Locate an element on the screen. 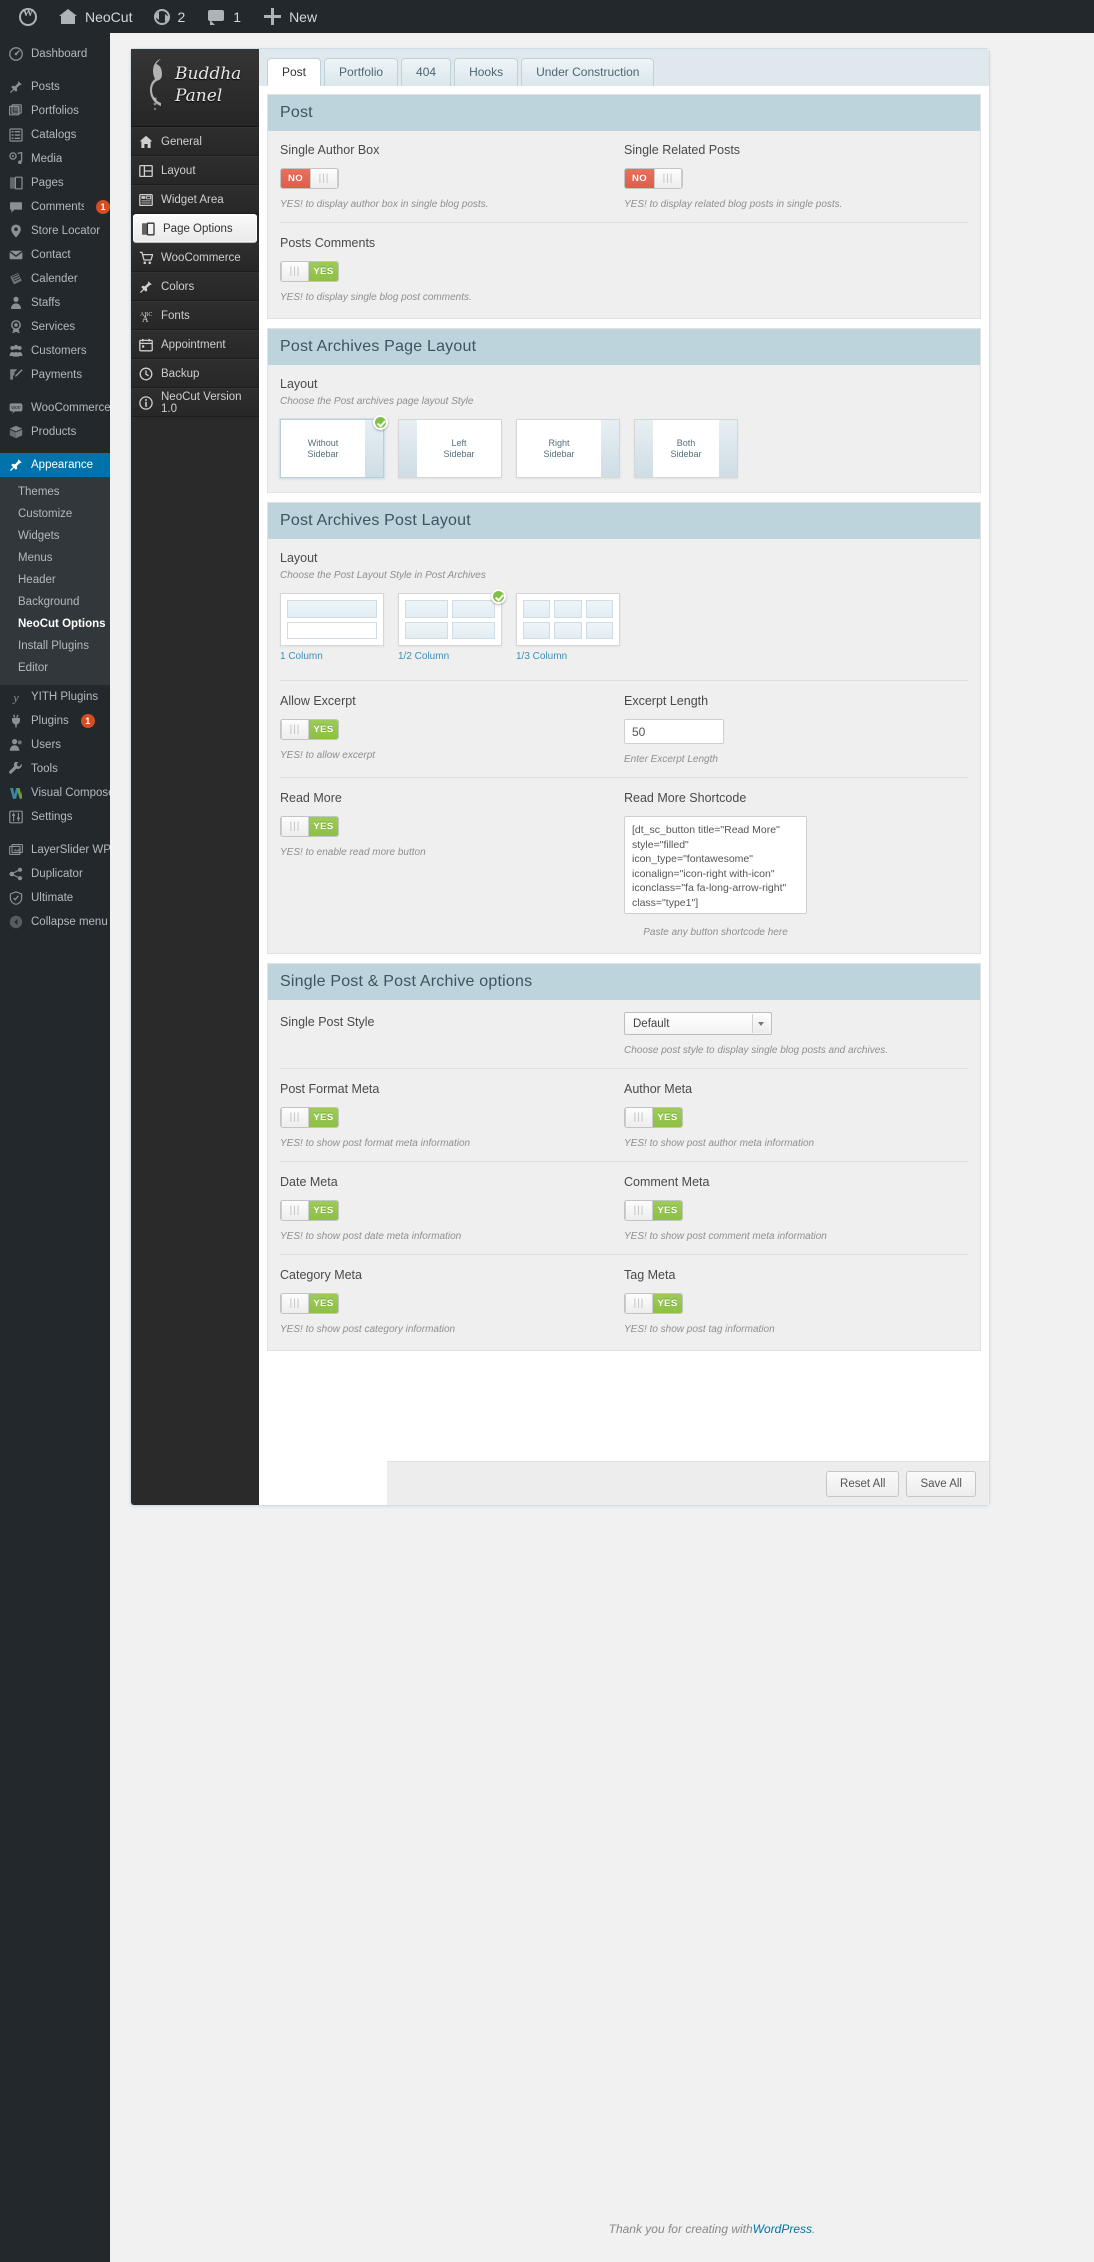 This screenshot has height=2262, width=1094. chevron-down-icon is located at coordinates (760, 1023).